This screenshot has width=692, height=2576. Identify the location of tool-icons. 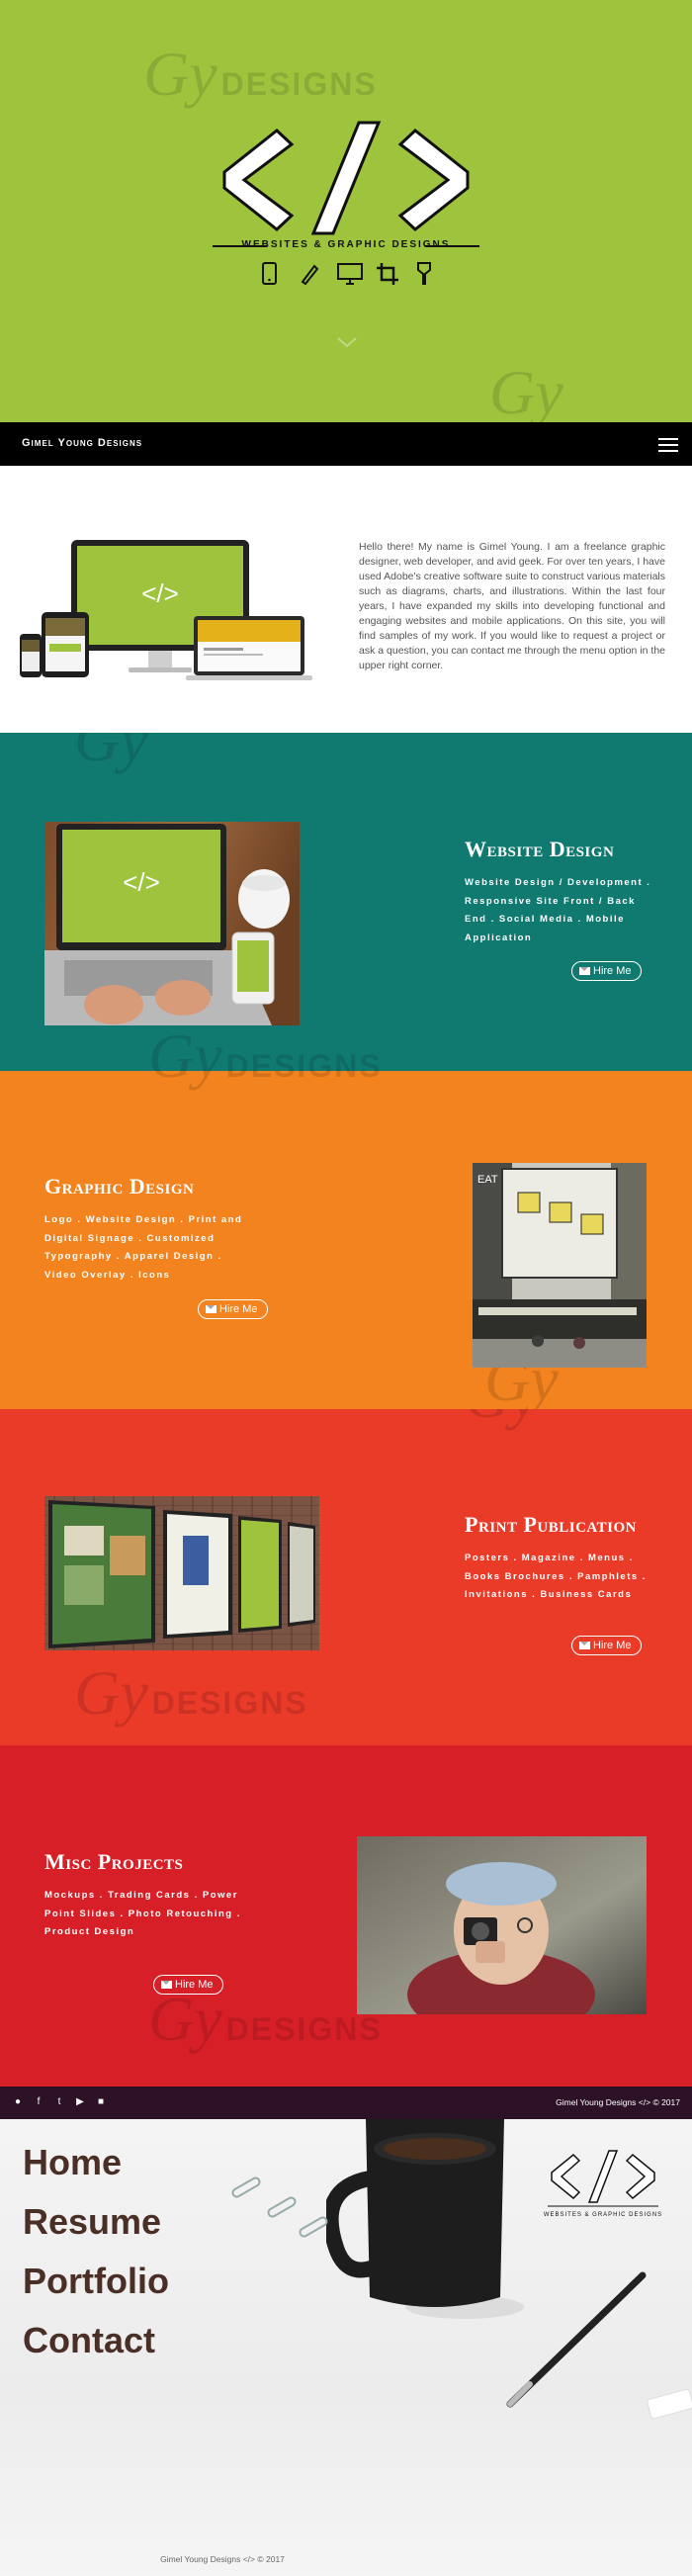
(349, 274).